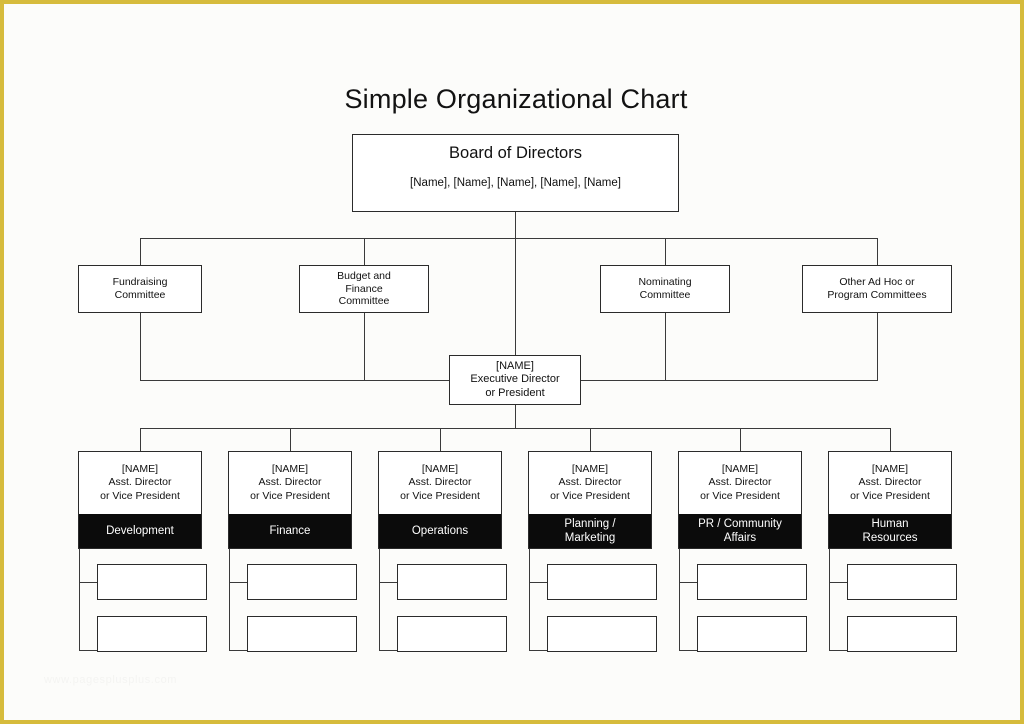 The height and width of the screenshot is (724, 1024). What do you see at coordinates (364, 275) in the screenshot?
I see `committee-line: Budget and` at bounding box center [364, 275].